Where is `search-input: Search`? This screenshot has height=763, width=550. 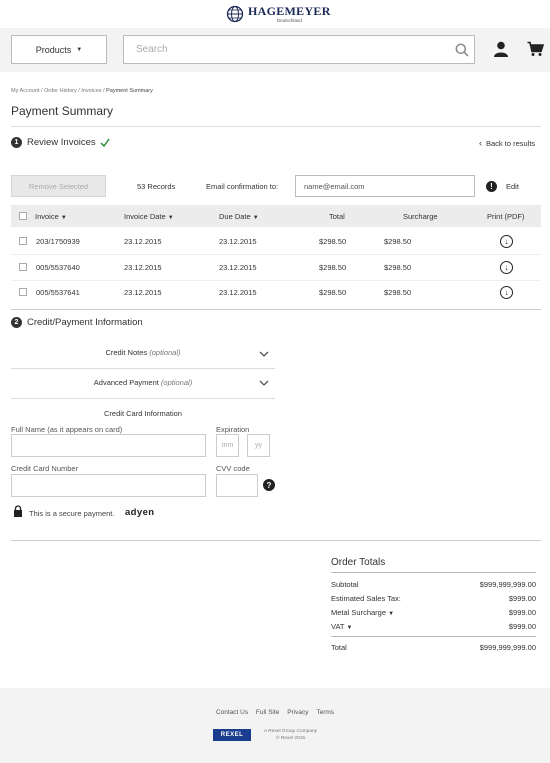
search-input: Search is located at coordinates (299, 49).